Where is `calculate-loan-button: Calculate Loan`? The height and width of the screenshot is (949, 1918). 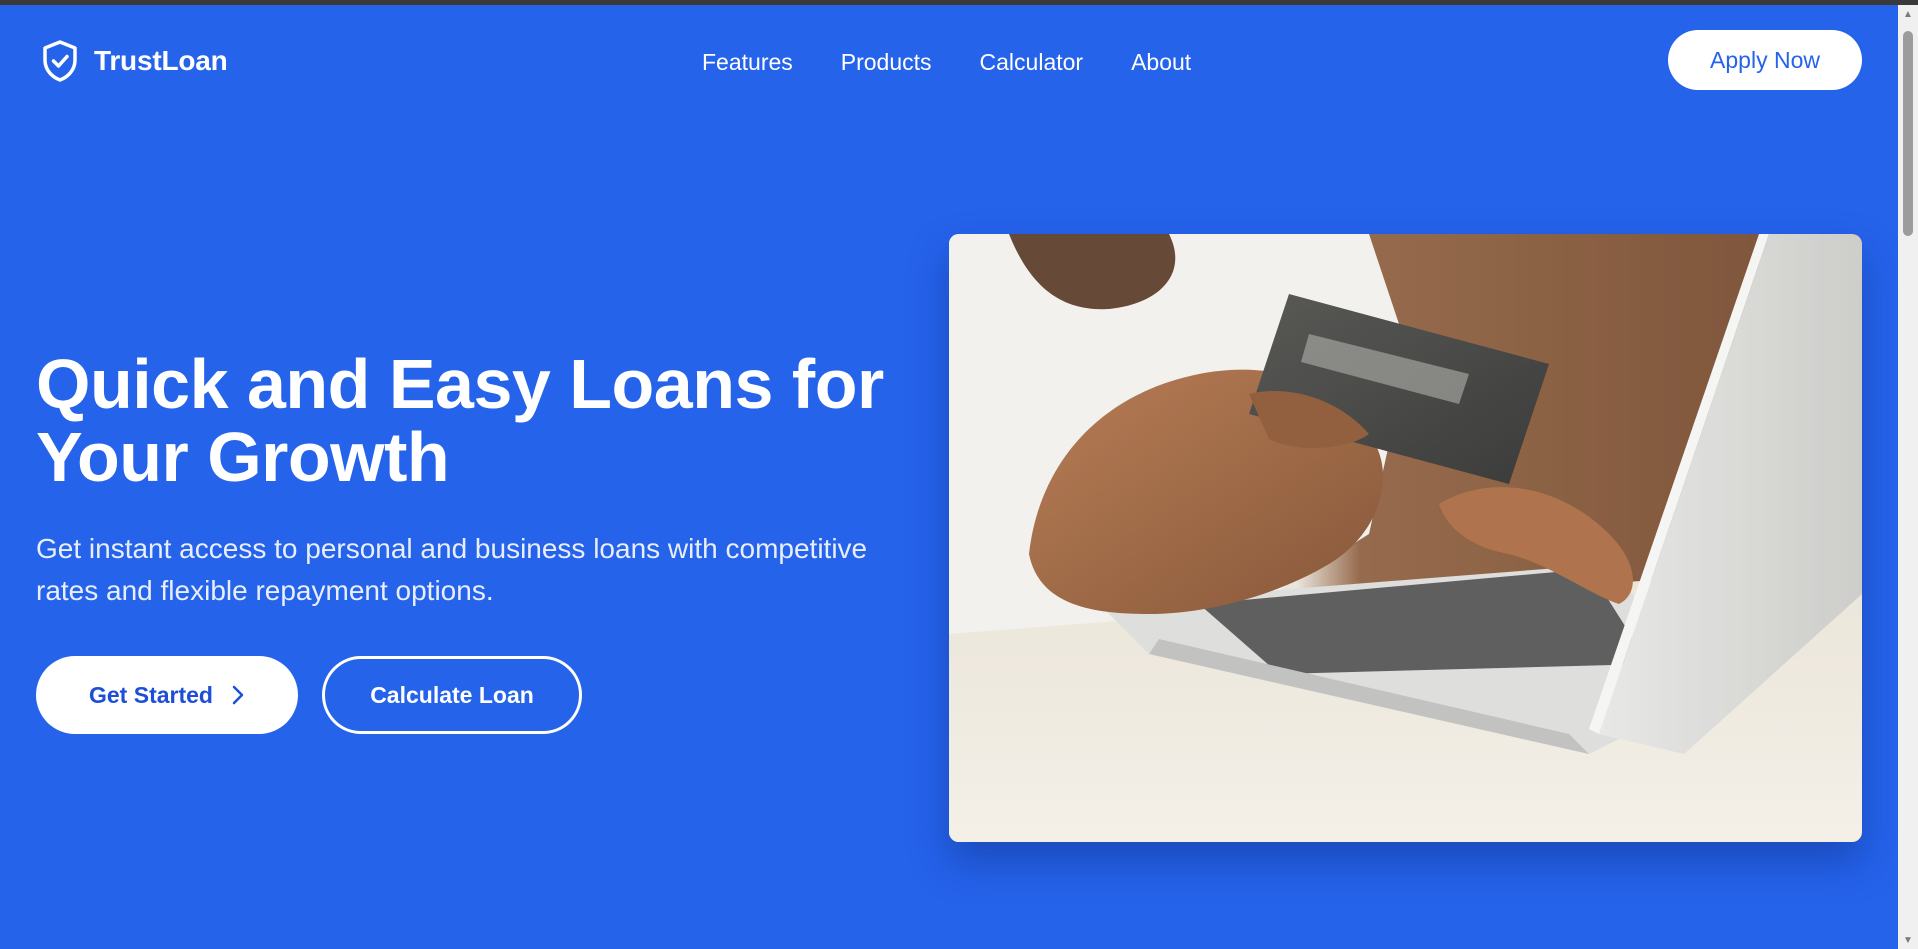 calculate-loan-button: Calculate Loan is located at coordinates (452, 695).